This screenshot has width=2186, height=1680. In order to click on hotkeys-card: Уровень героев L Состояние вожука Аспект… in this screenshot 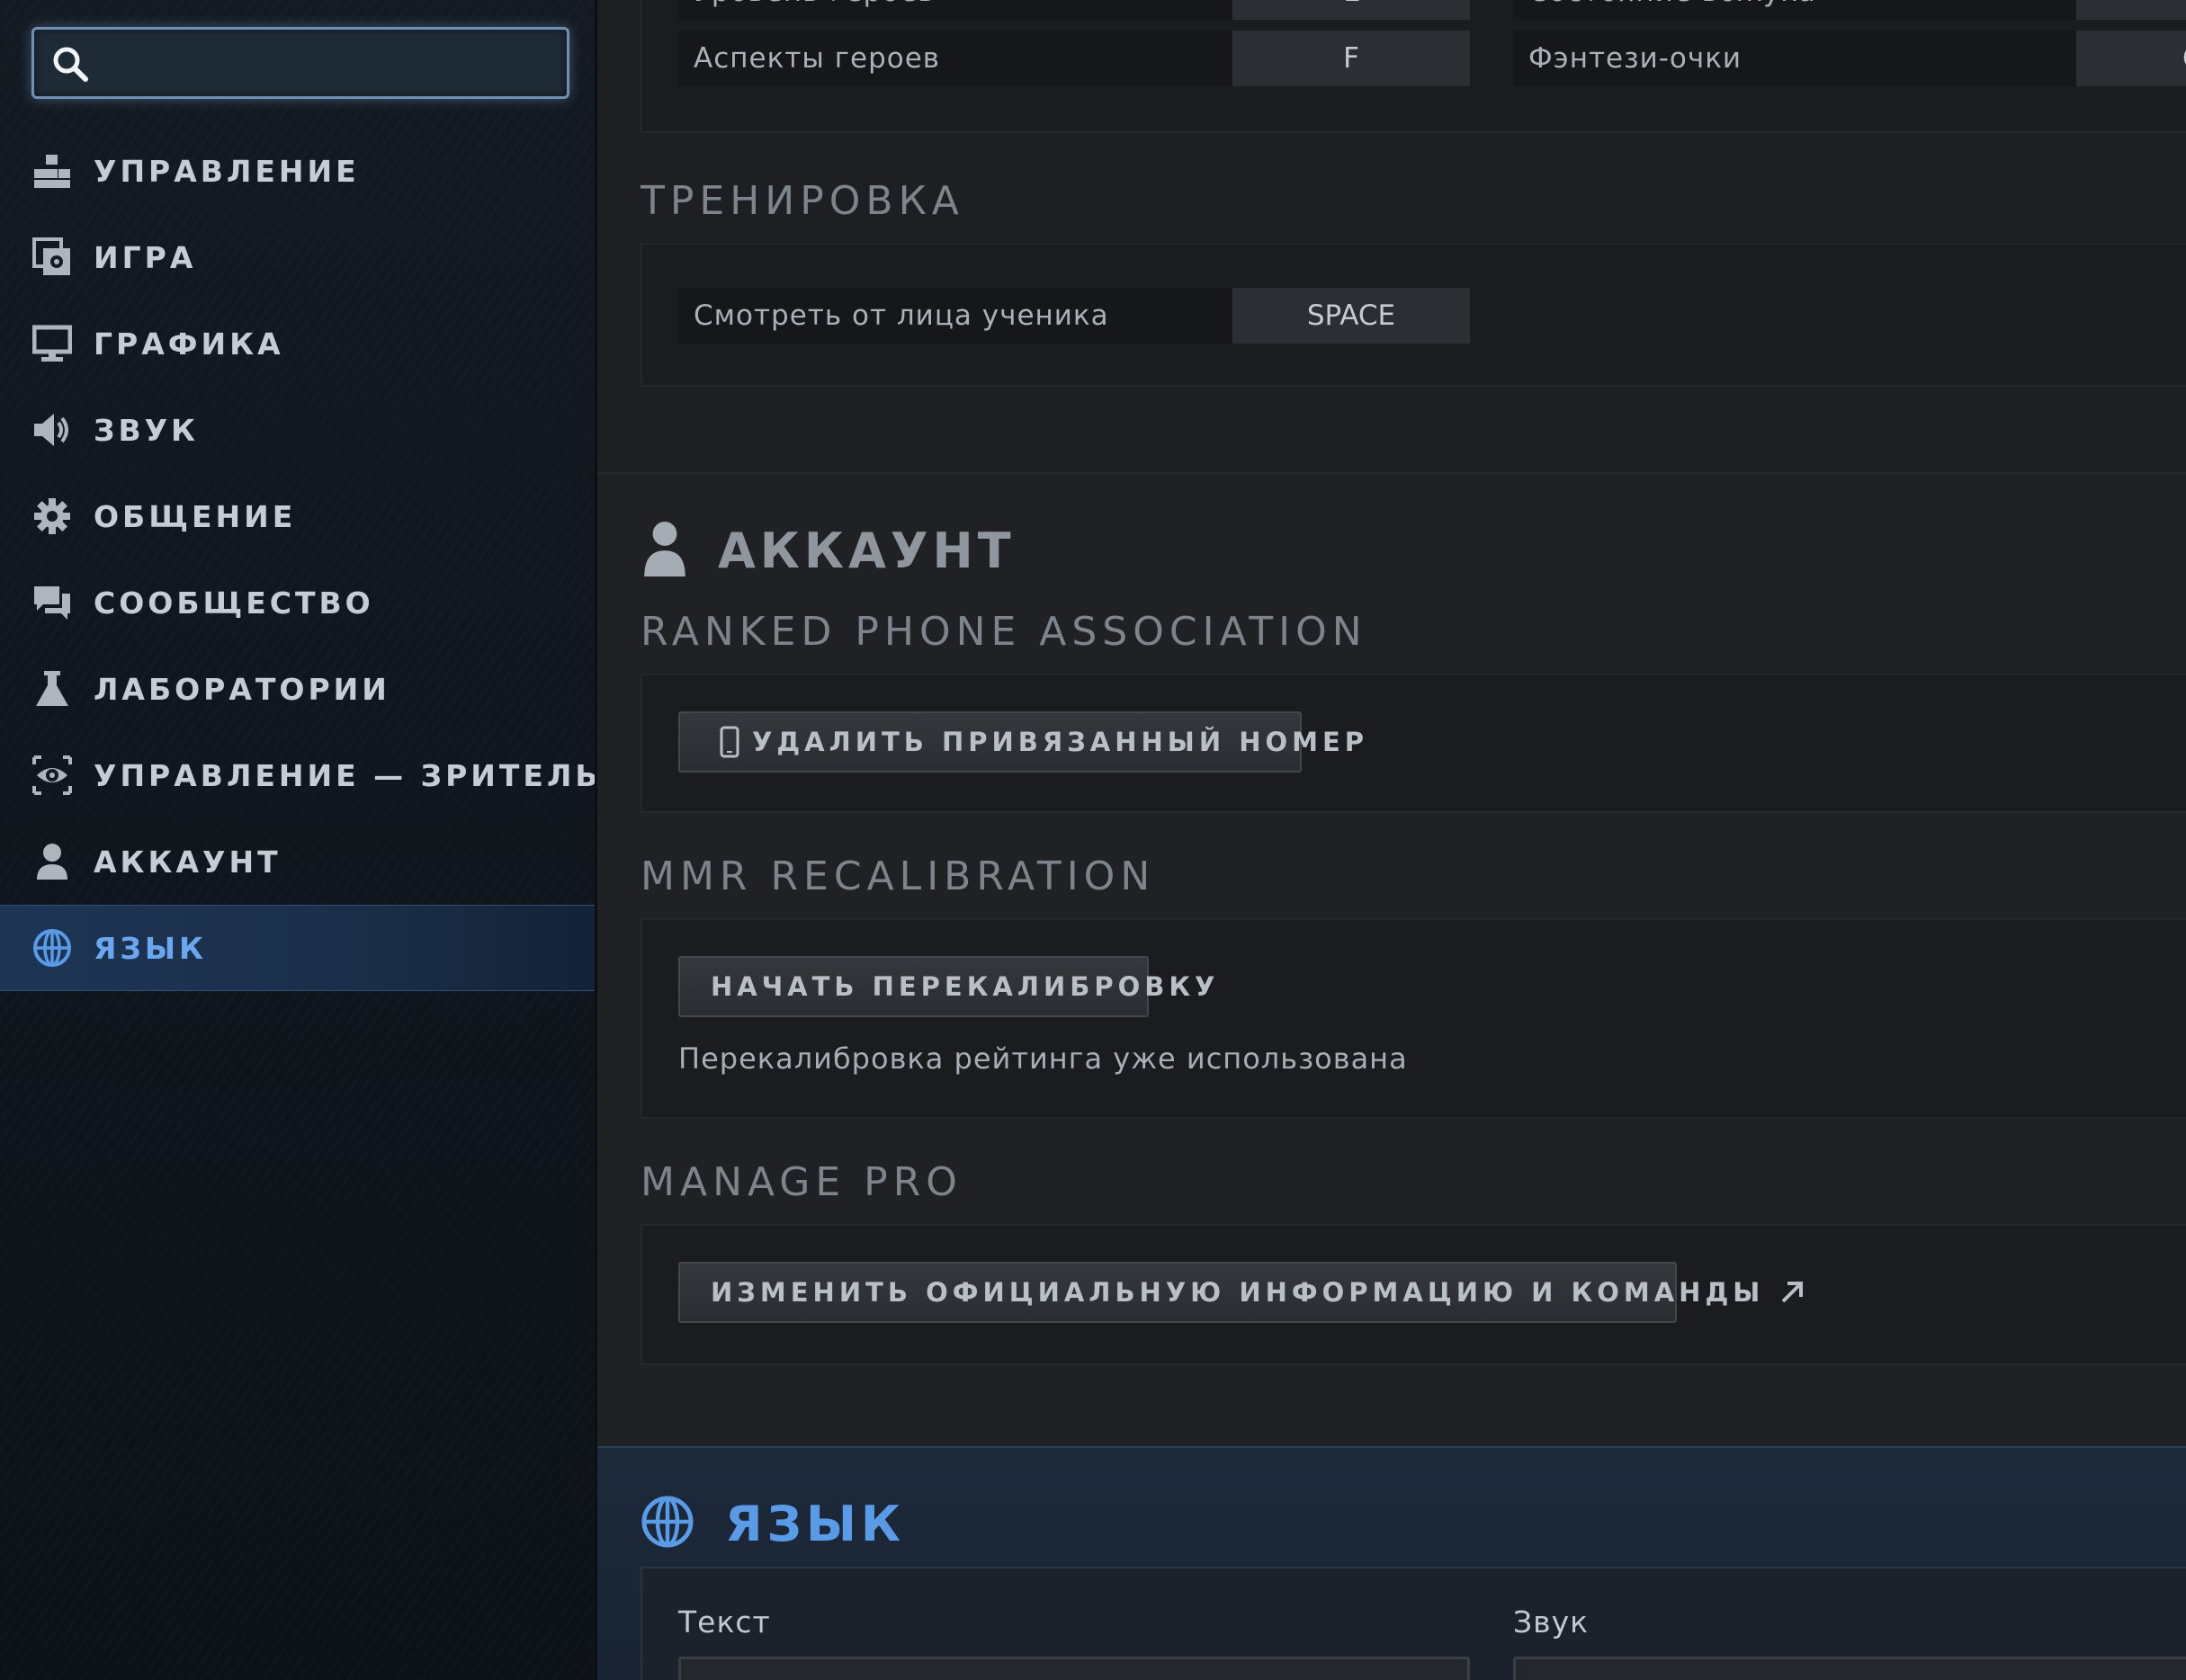, I will do `click(1413, 66)`.